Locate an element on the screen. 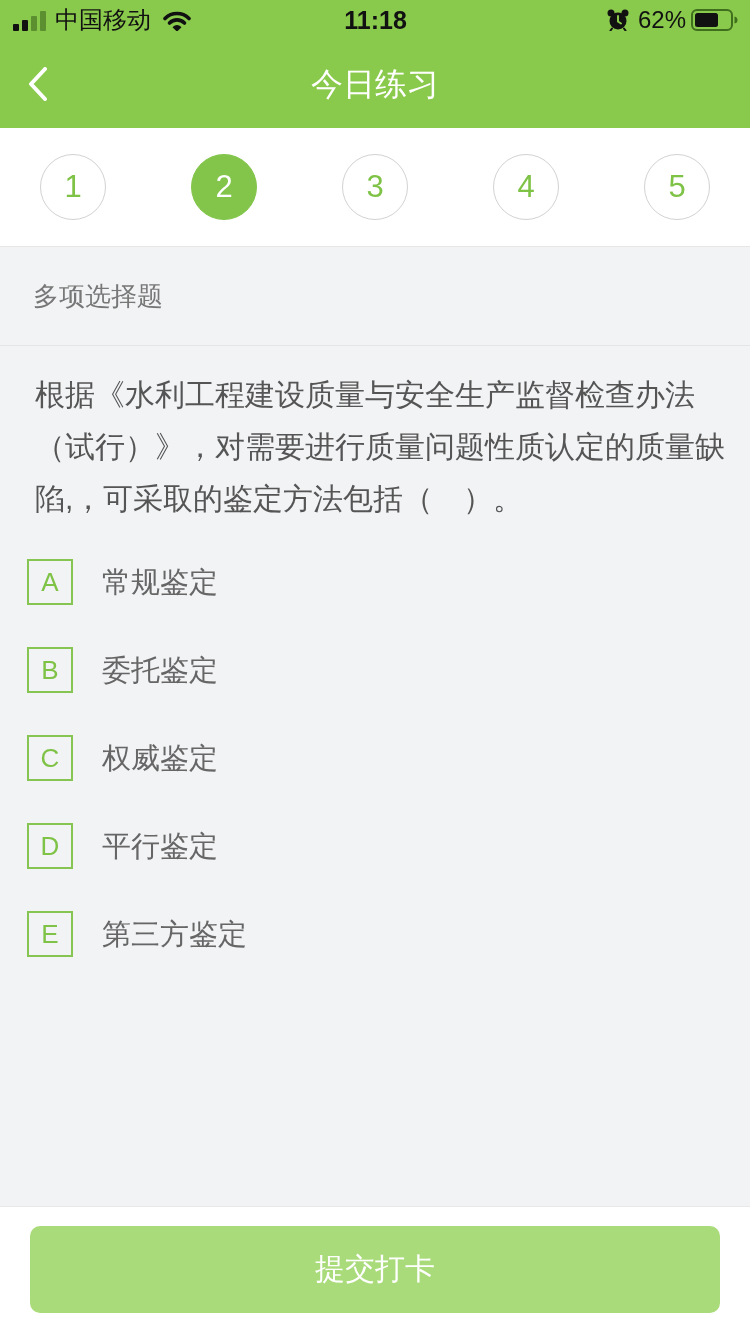  signal-icon is located at coordinates (30, 21).